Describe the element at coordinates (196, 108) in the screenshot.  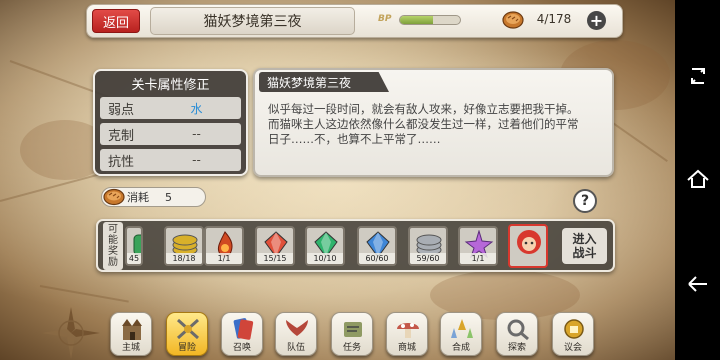
I see `attribute-value: 水` at that location.